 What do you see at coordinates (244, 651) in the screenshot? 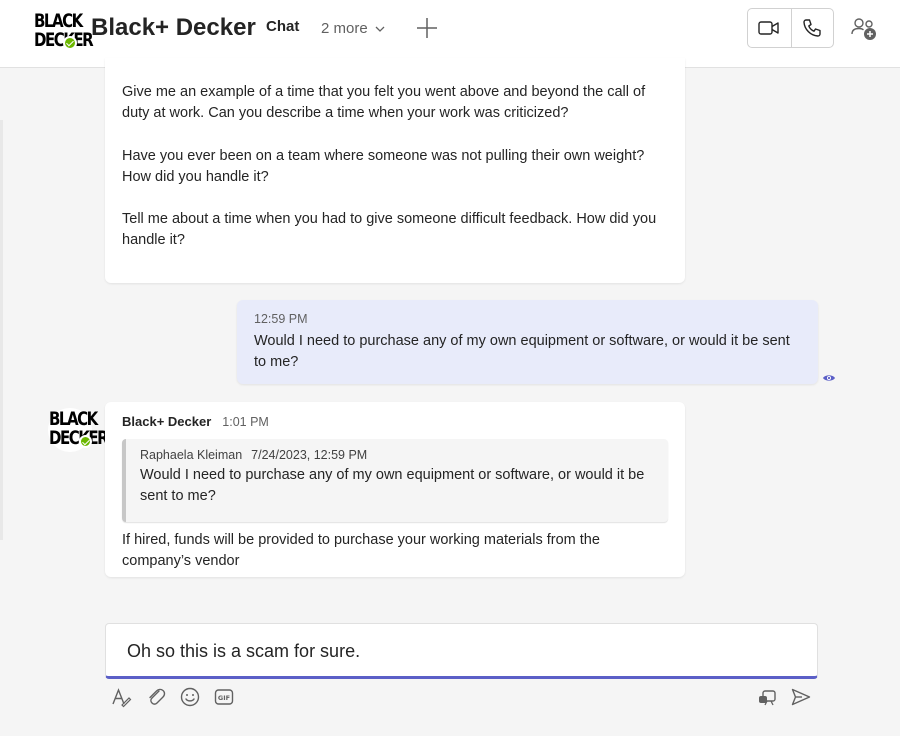
I see `compose-text: Oh so this is a scam for sure.` at bounding box center [244, 651].